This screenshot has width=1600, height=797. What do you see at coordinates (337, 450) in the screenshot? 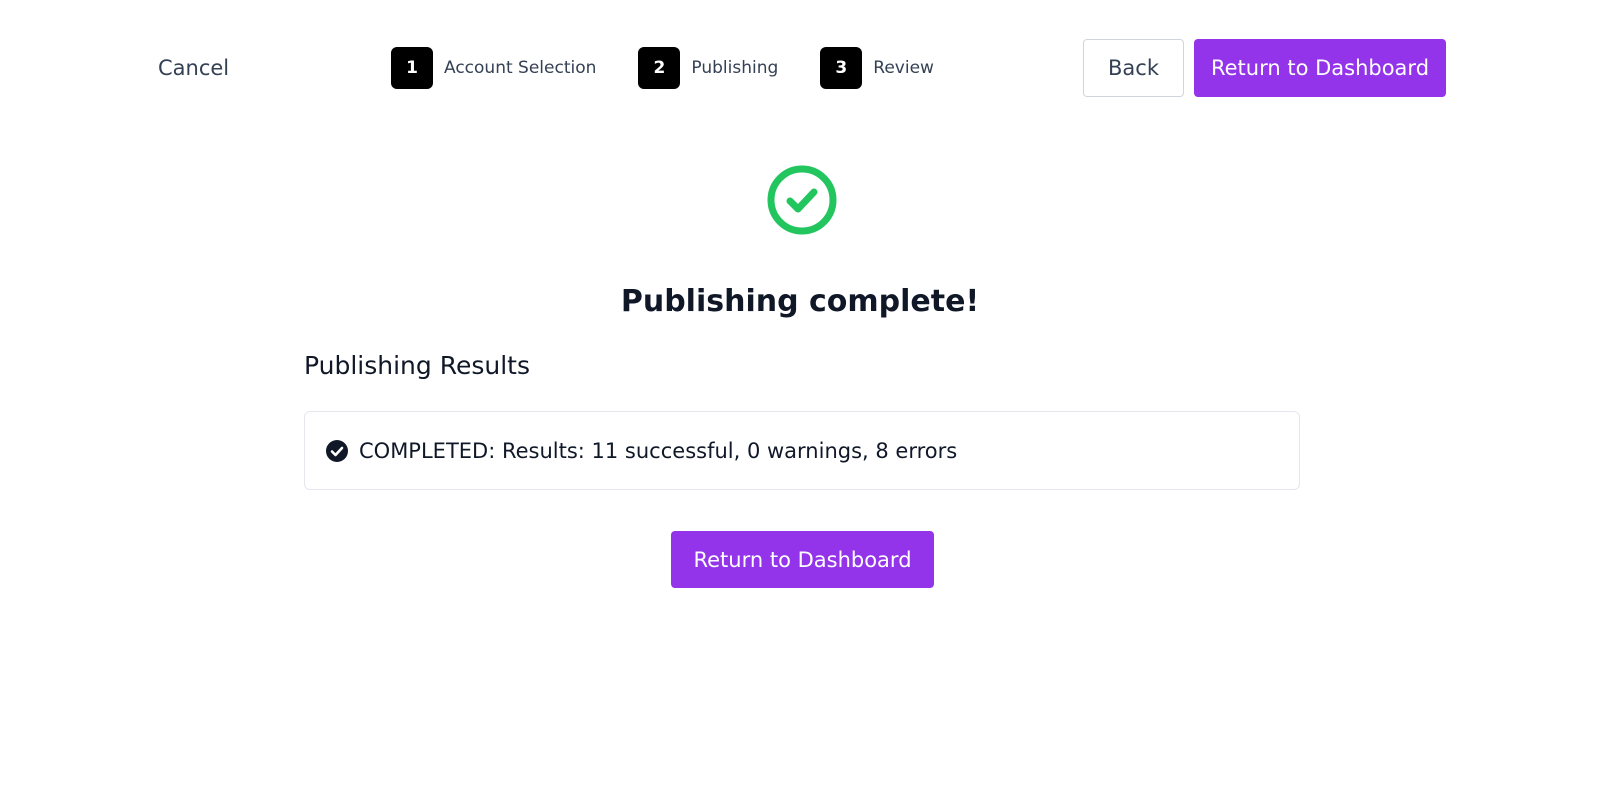
I see `check-circle-filled-icon` at bounding box center [337, 450].